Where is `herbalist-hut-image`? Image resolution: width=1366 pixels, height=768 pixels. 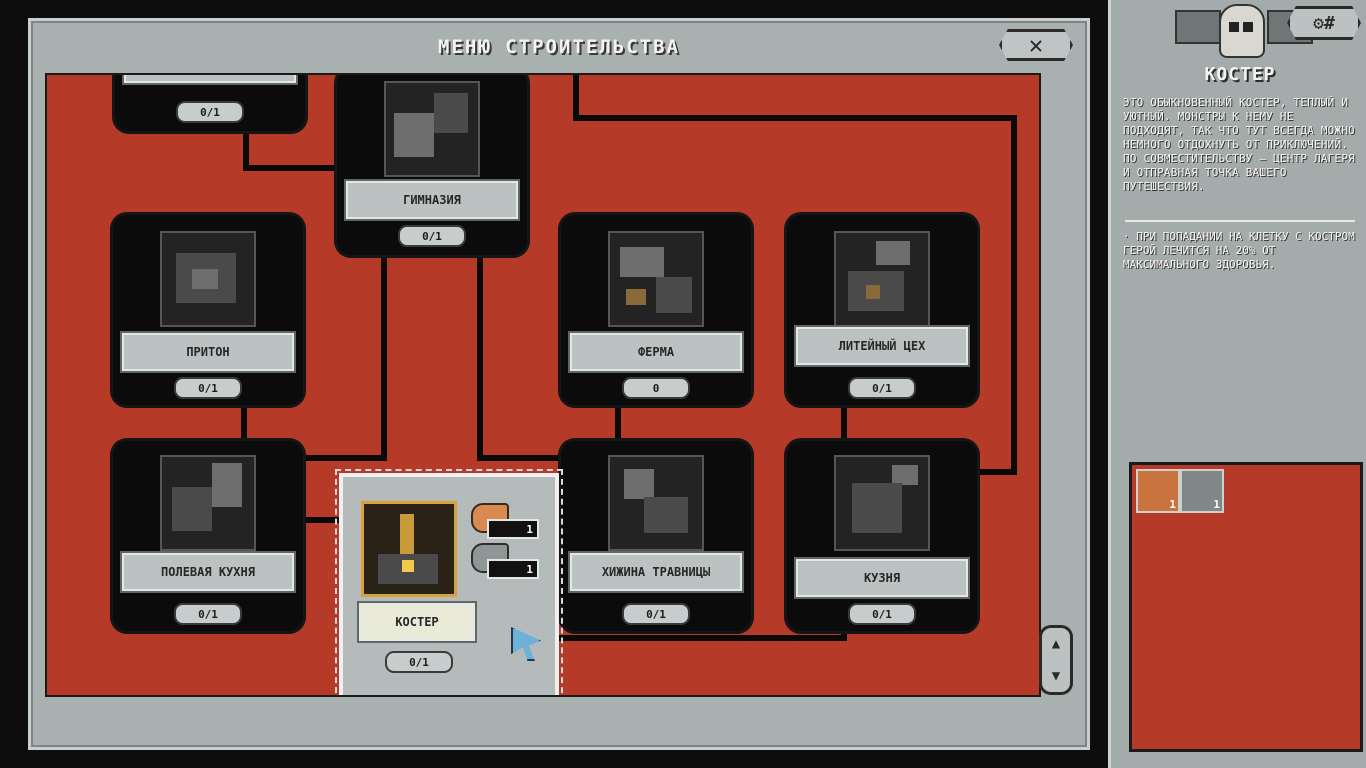
herbalist-hut-image is located at coordinates (656, 503).